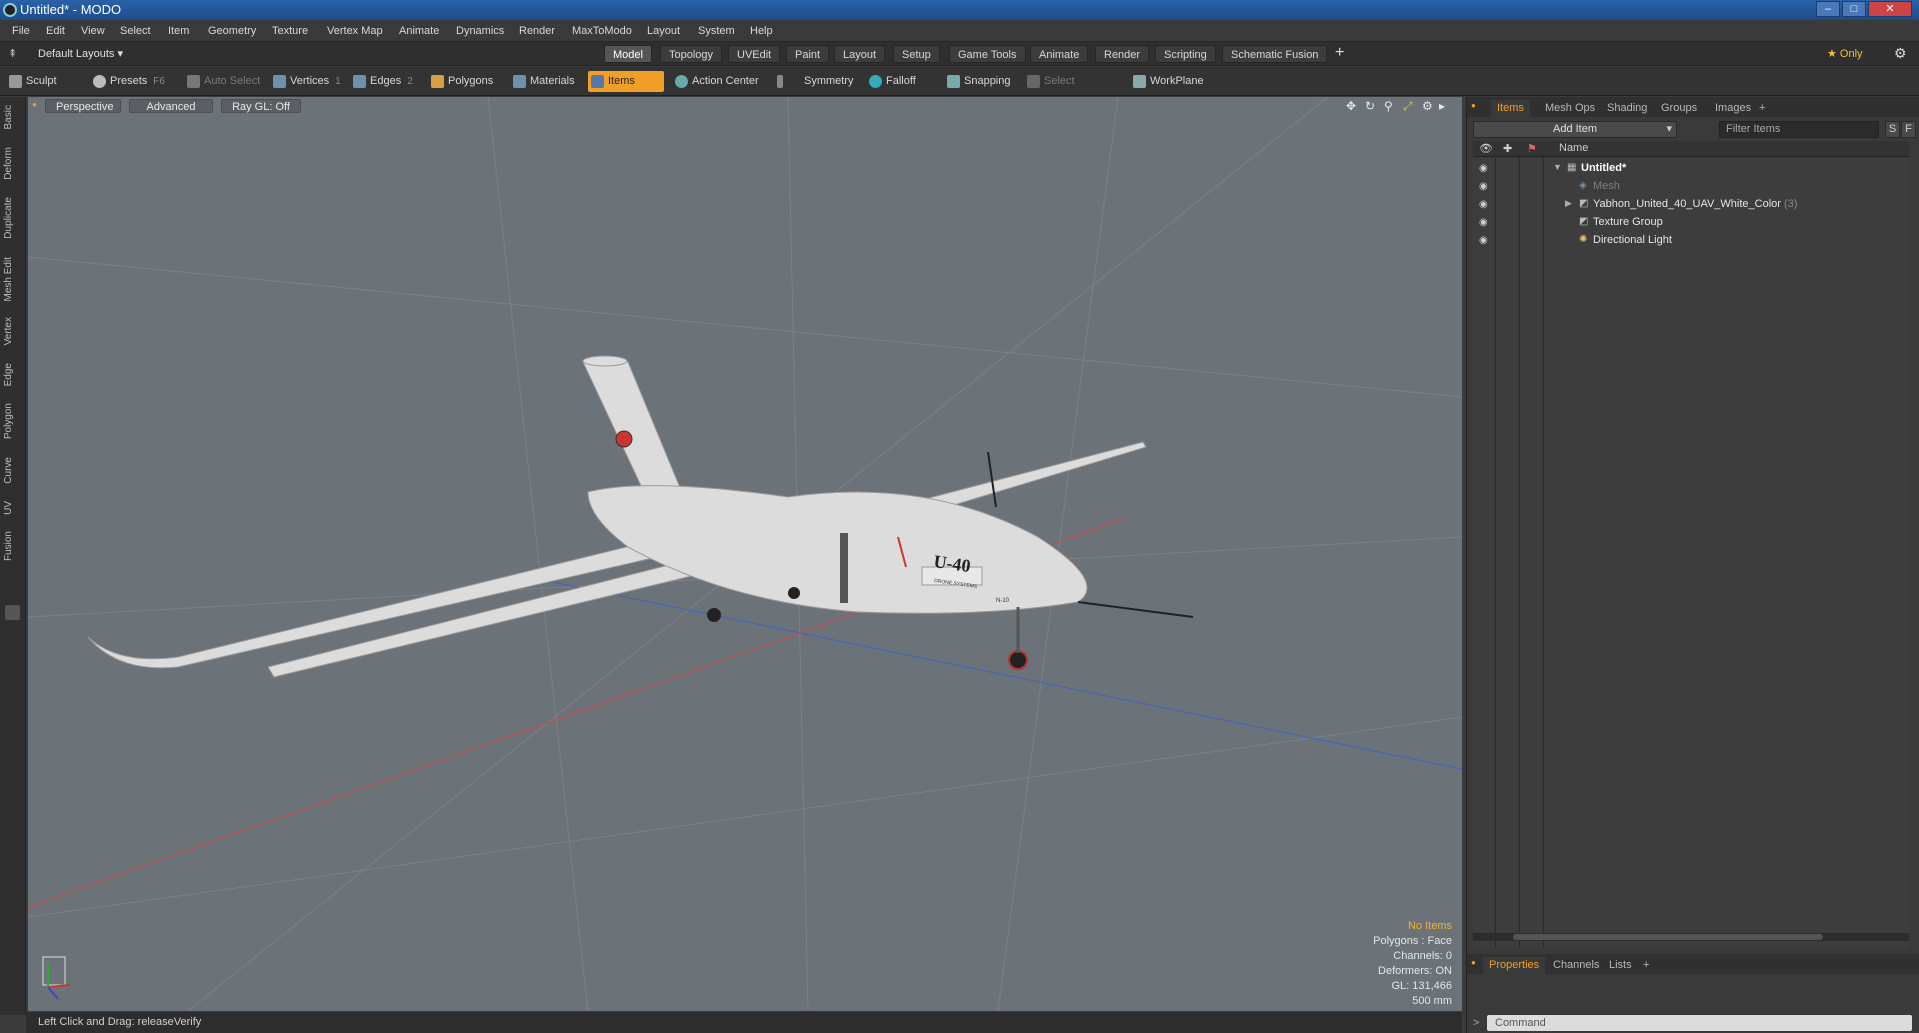  Describe the element at coordinates (8, 117) in the screenshot. I see `tool-tab-basic: Basic` at that location.